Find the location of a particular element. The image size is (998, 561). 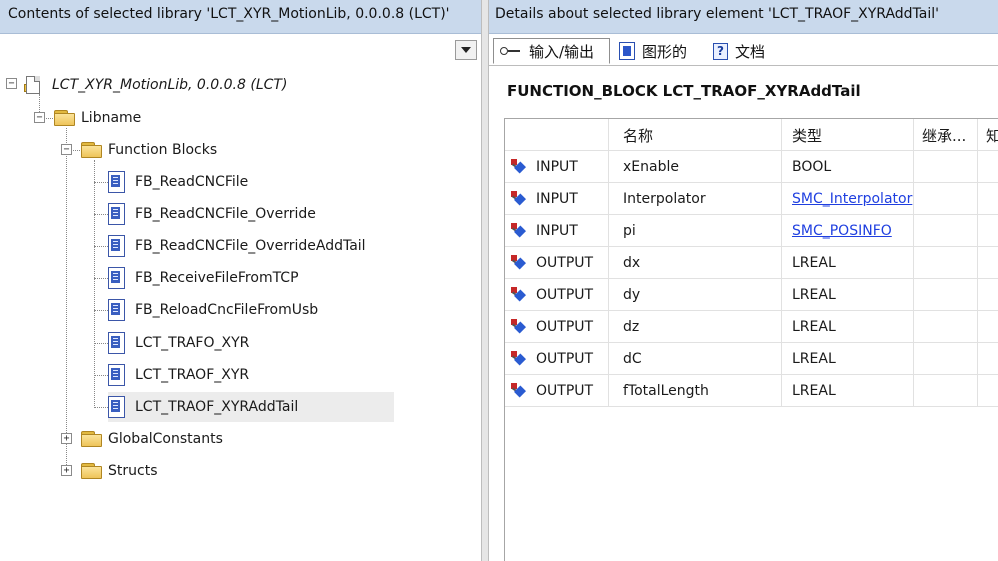

tree-item-label: Libname is located at coordinates (111, 118).